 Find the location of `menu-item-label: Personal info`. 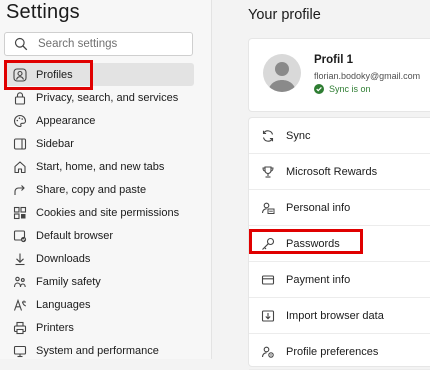

menu-item-label: Personal info is located at coordinates (318, 207).